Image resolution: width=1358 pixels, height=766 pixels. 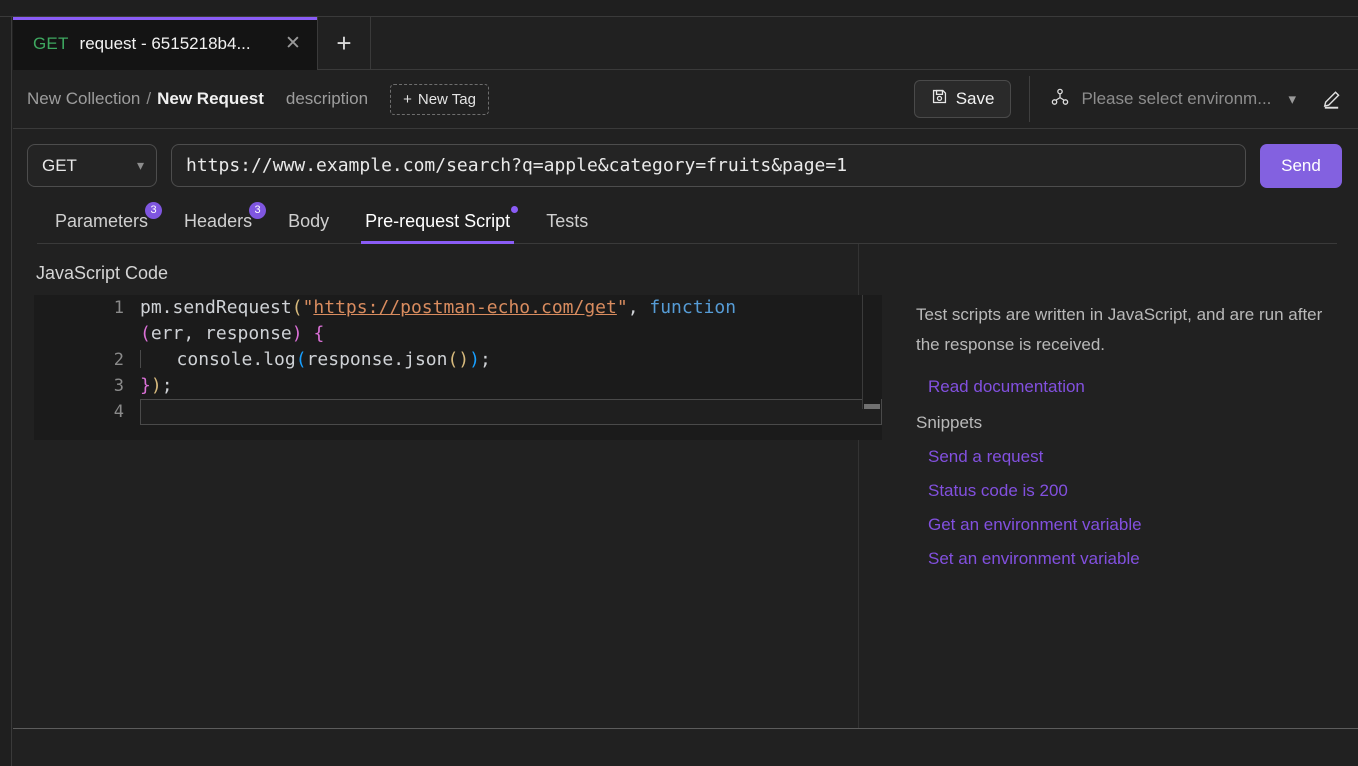 I want to click on tab-body: Body, so click(x=308, y=221).